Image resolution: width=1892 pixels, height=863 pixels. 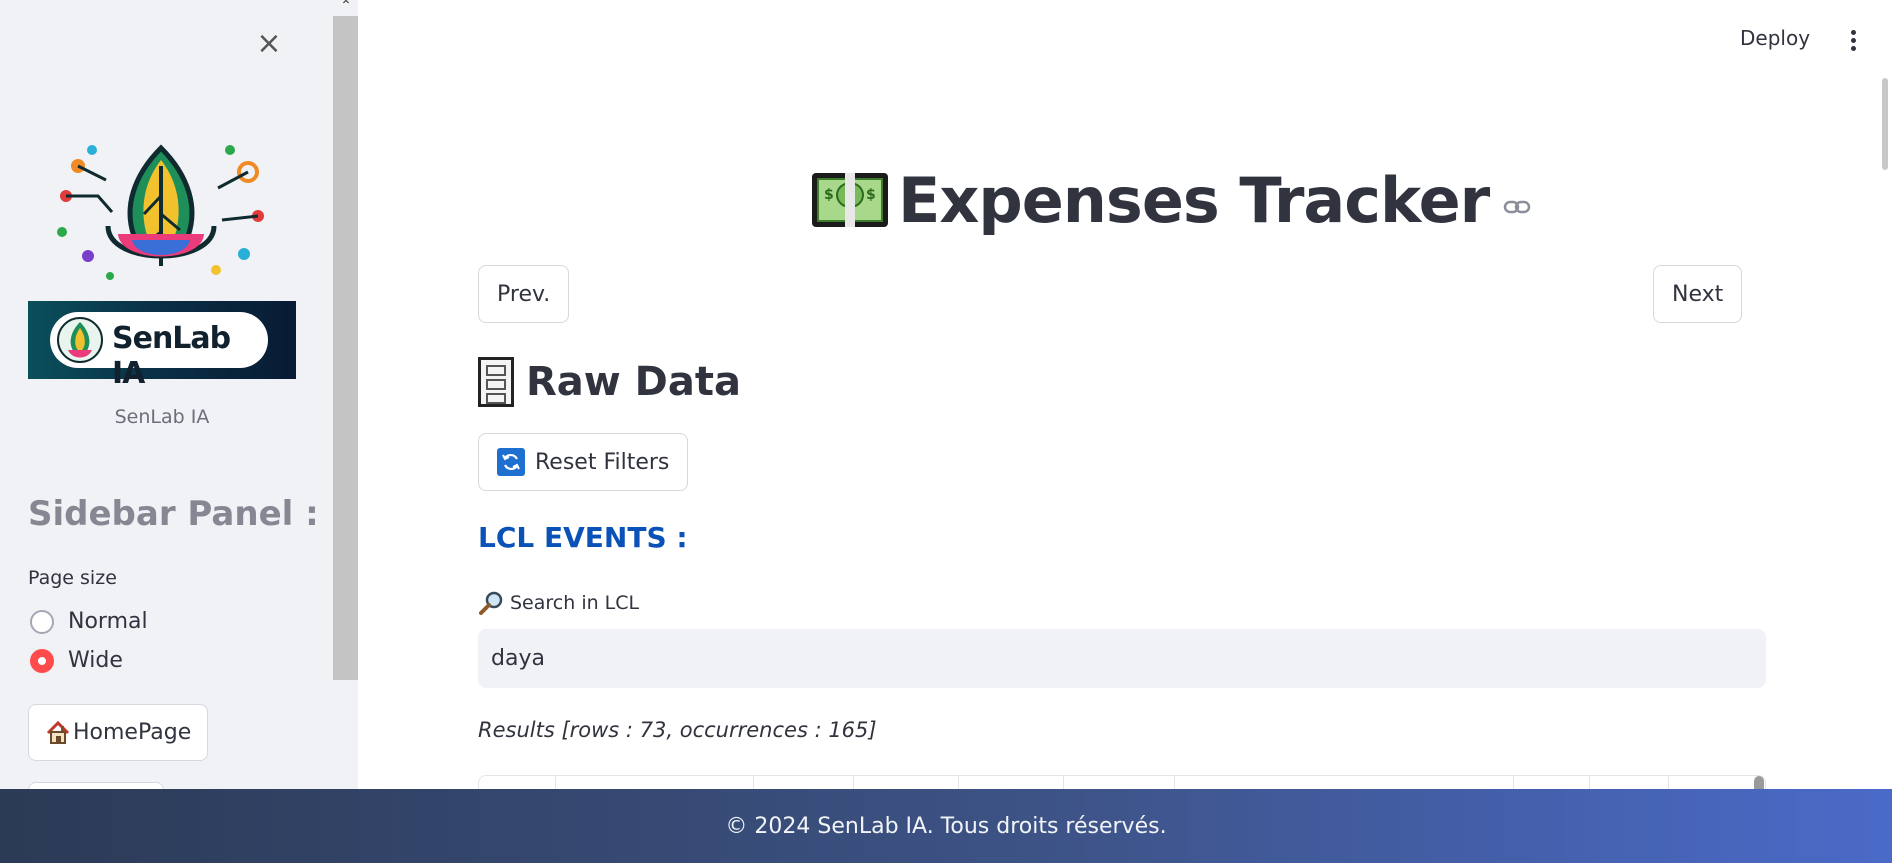 I want to click on radio-circle-wide, so click(x=42, y=660).